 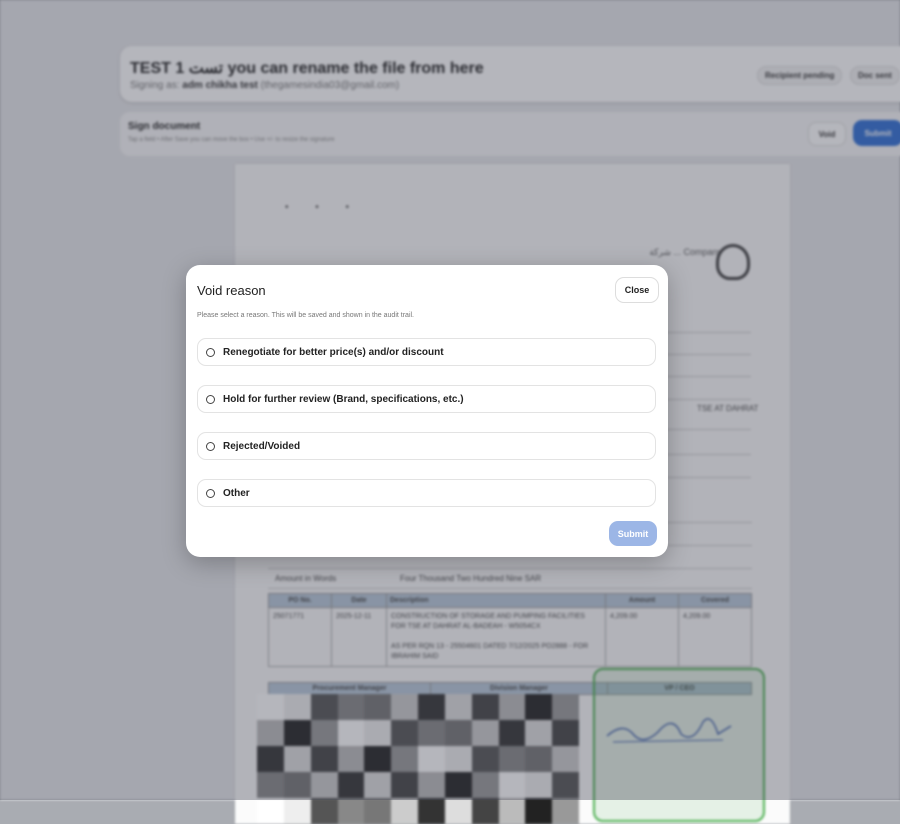 What do you see at coordinates (236, 493) in the screenshot?
I see `reason-label: Other` at bounding box center [236, 493].